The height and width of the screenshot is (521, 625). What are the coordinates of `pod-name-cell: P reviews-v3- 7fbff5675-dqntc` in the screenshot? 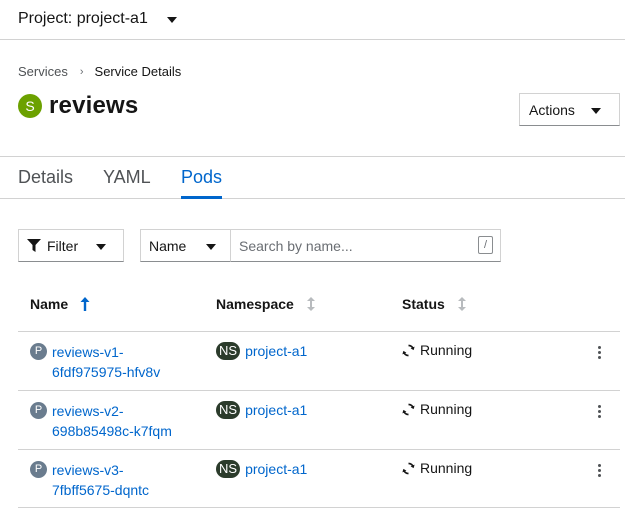 It's located at (111, 480).